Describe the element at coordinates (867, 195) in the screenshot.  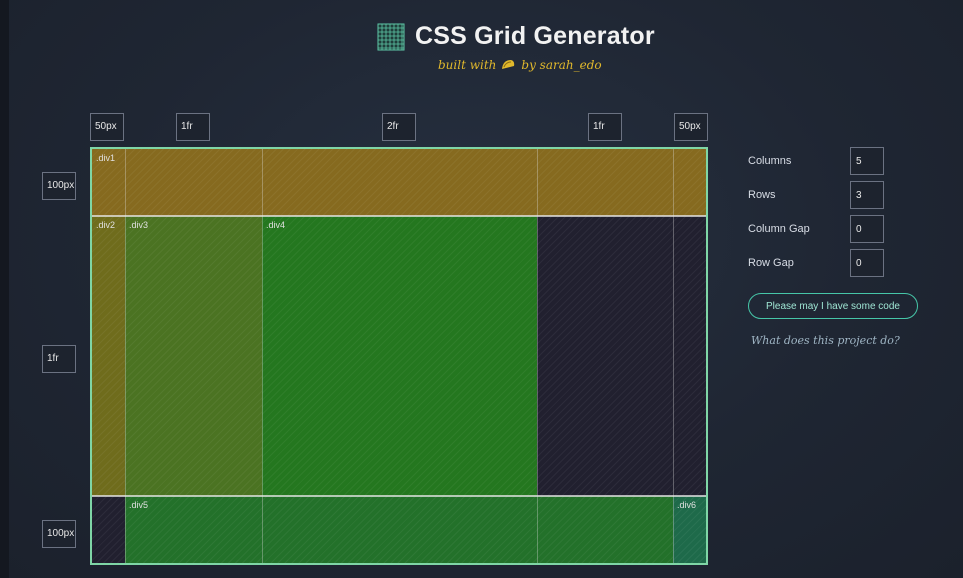
I see `rows-input` at that location.